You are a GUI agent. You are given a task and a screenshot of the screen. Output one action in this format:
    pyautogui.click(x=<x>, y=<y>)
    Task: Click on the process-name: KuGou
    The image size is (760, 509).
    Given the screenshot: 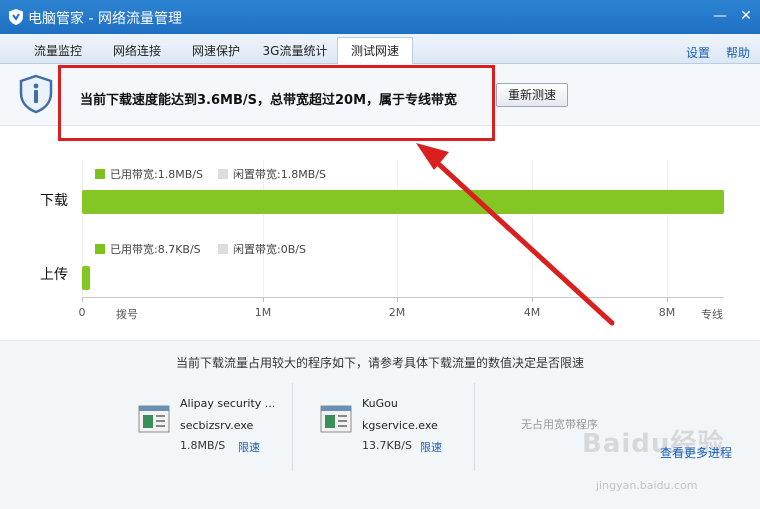 What is the action you would take?
    pyautogui.click(x=380, y=403)
    